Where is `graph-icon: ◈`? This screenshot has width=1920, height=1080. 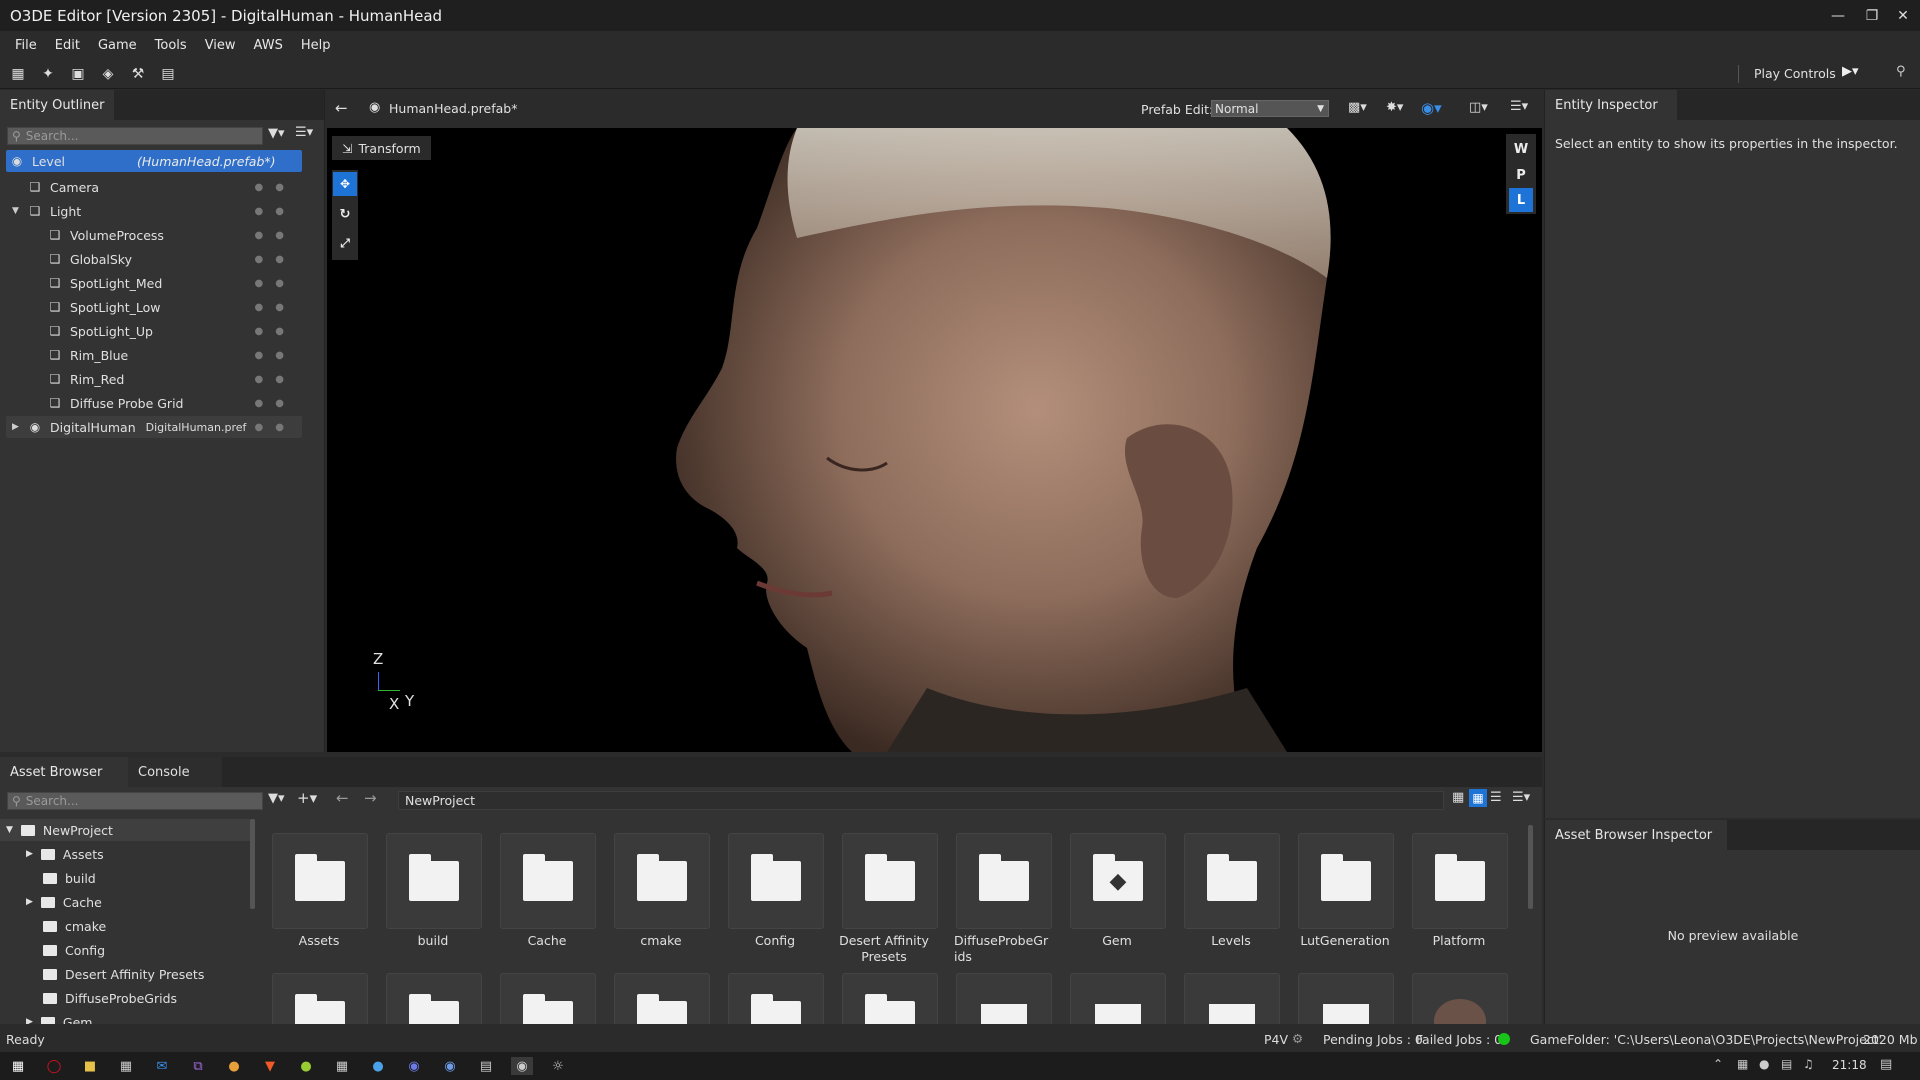 graph-icon: ◈ is located at coordinates (108, 74).